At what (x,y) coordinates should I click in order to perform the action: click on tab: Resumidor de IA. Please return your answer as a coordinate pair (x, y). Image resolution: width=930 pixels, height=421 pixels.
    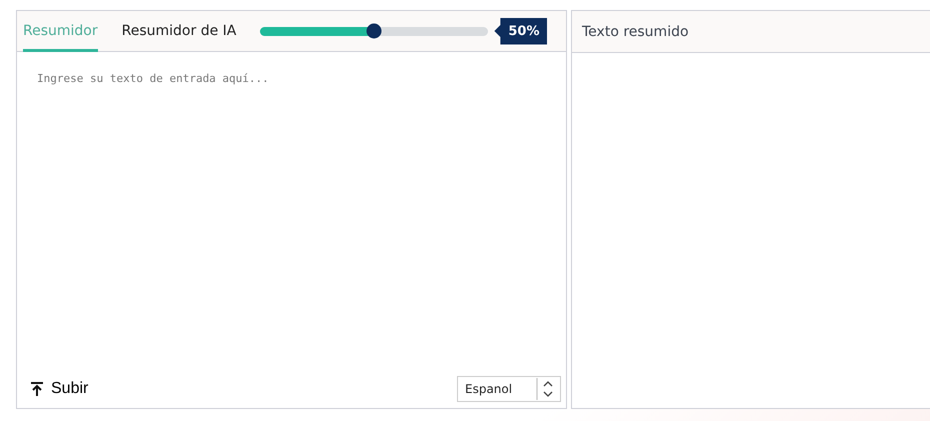
    Looking at the image, I should click on (179, 31).